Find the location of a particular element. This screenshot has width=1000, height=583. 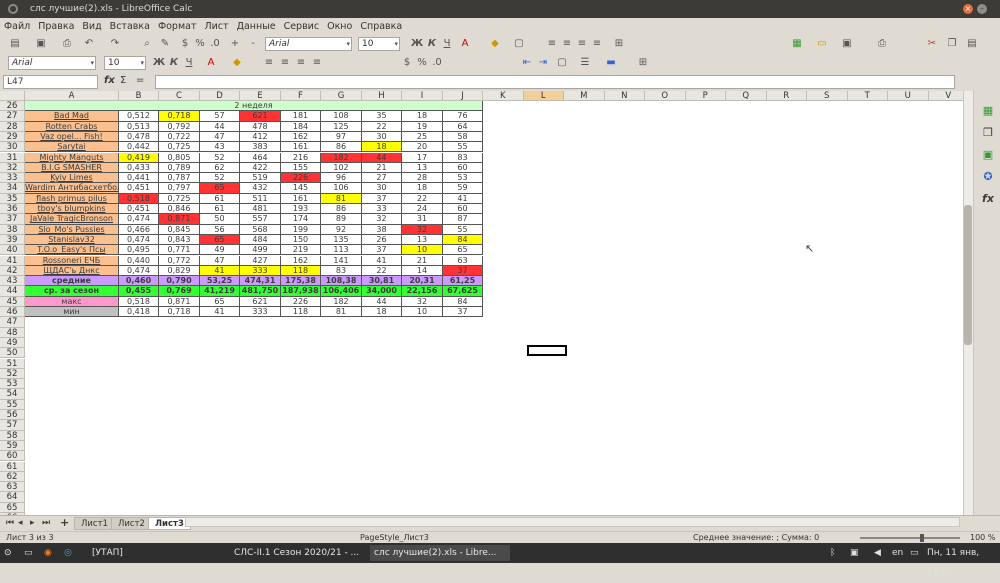

cell-A27: Bad Mad is located at coordinates (72, 116).